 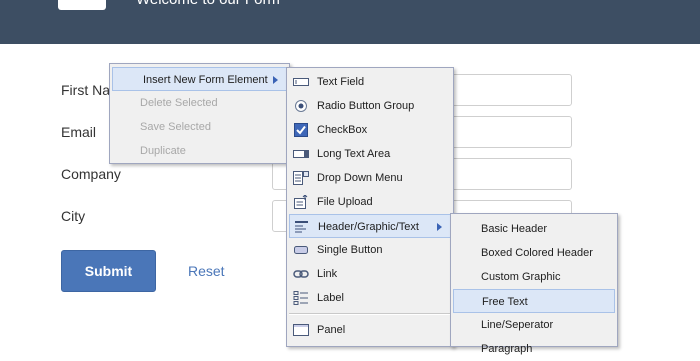 What do you see at coordinates (327, 274) in the screenshot?
I see `menu-item-label: Link` at bounding box center [327, 274].